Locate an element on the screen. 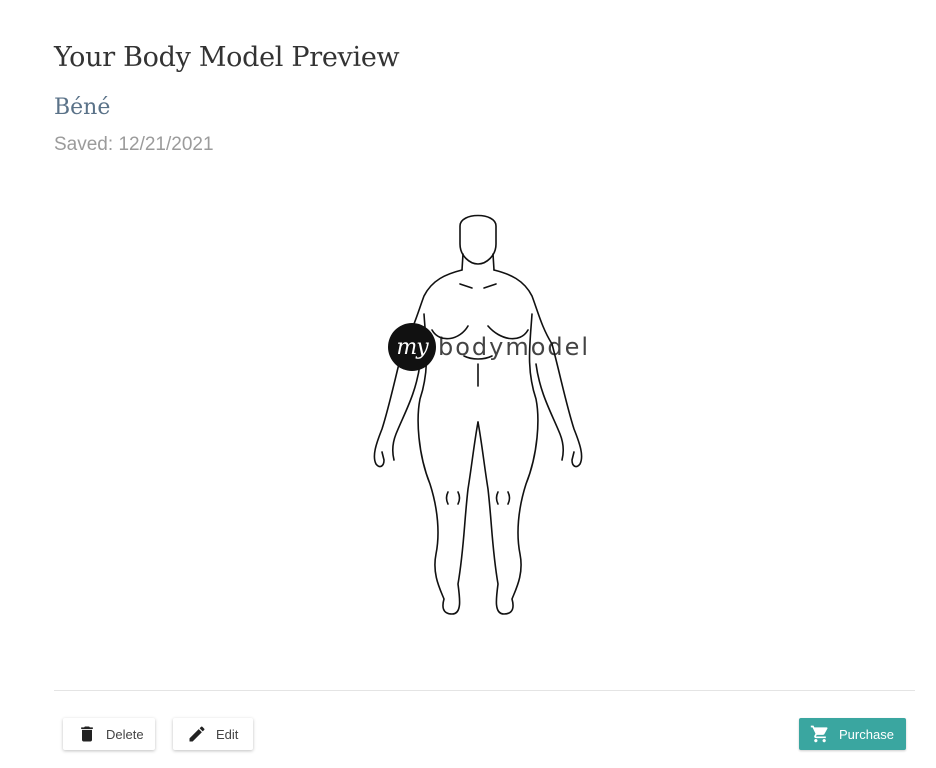 The width and height of the screenshot is (936, 768). cart-icon is located at coordinates (820, 734).